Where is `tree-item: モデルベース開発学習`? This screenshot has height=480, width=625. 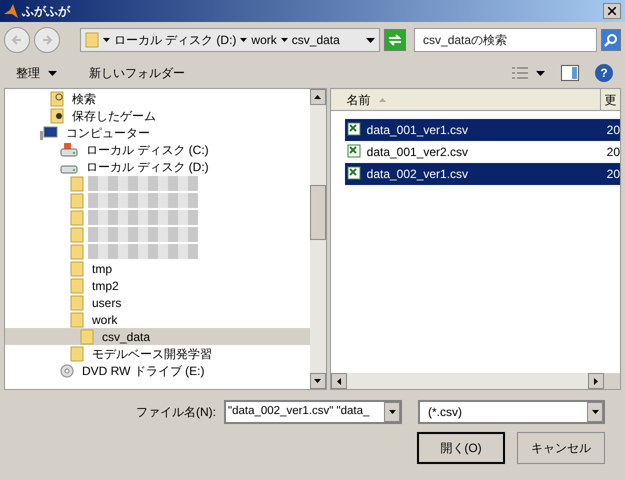
tree-item: モデルベース開発学習 is located at coordinates (157, 353).